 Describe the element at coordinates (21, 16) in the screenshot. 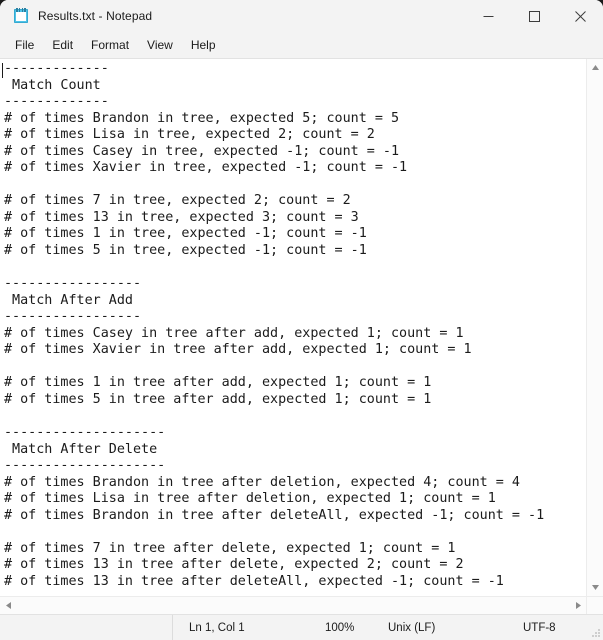

I see `notepad-icon` at that location.